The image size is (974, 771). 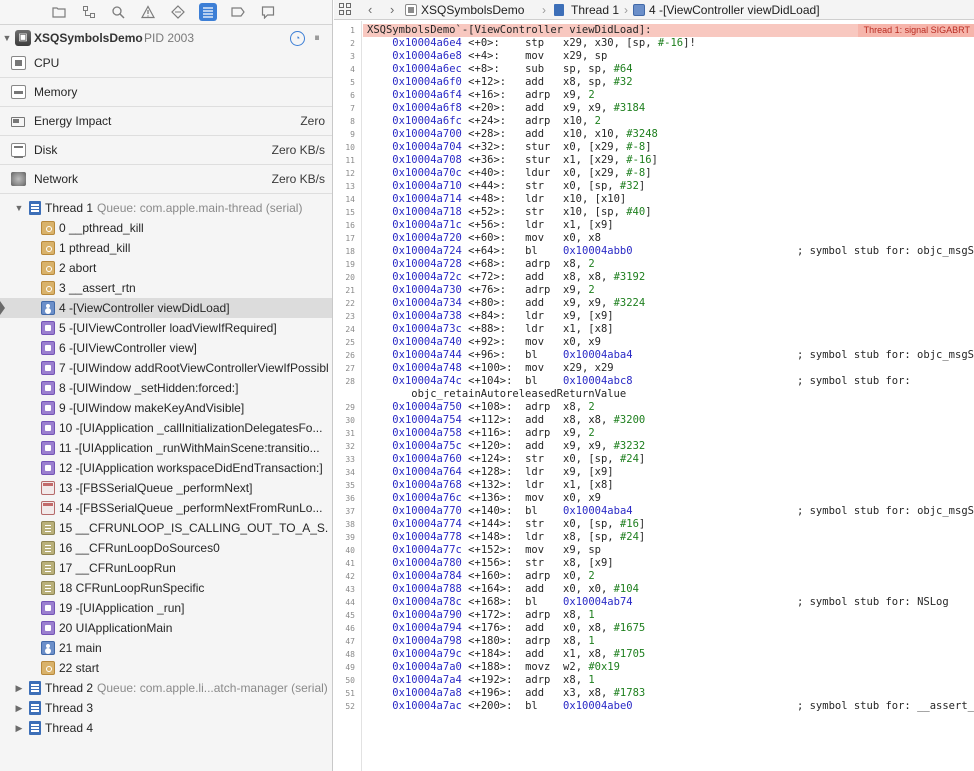 What do you see at coordinates (487, 173) in the screenshot?
I see `instruction-offset: <+40>:` at bounding box center [487, 173].